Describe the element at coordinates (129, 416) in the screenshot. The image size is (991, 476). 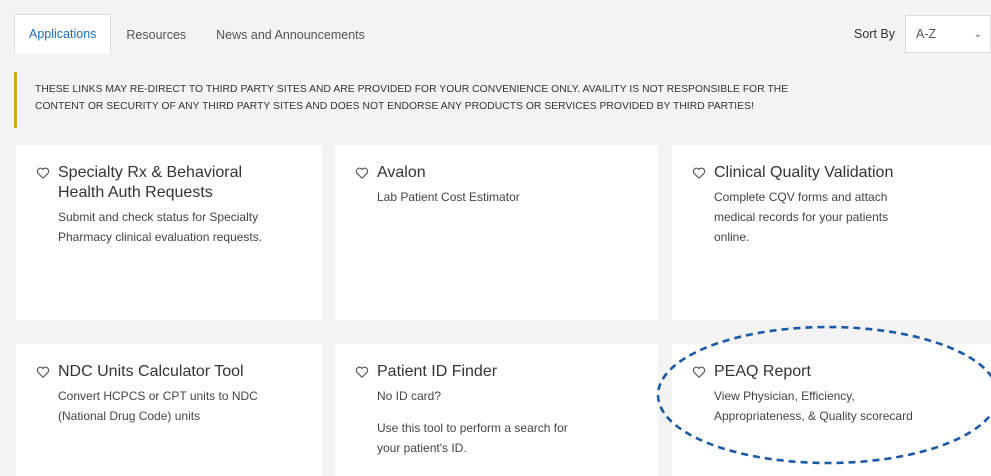
I see `card-desc-line-2: (National Drug Code) units` at that location.